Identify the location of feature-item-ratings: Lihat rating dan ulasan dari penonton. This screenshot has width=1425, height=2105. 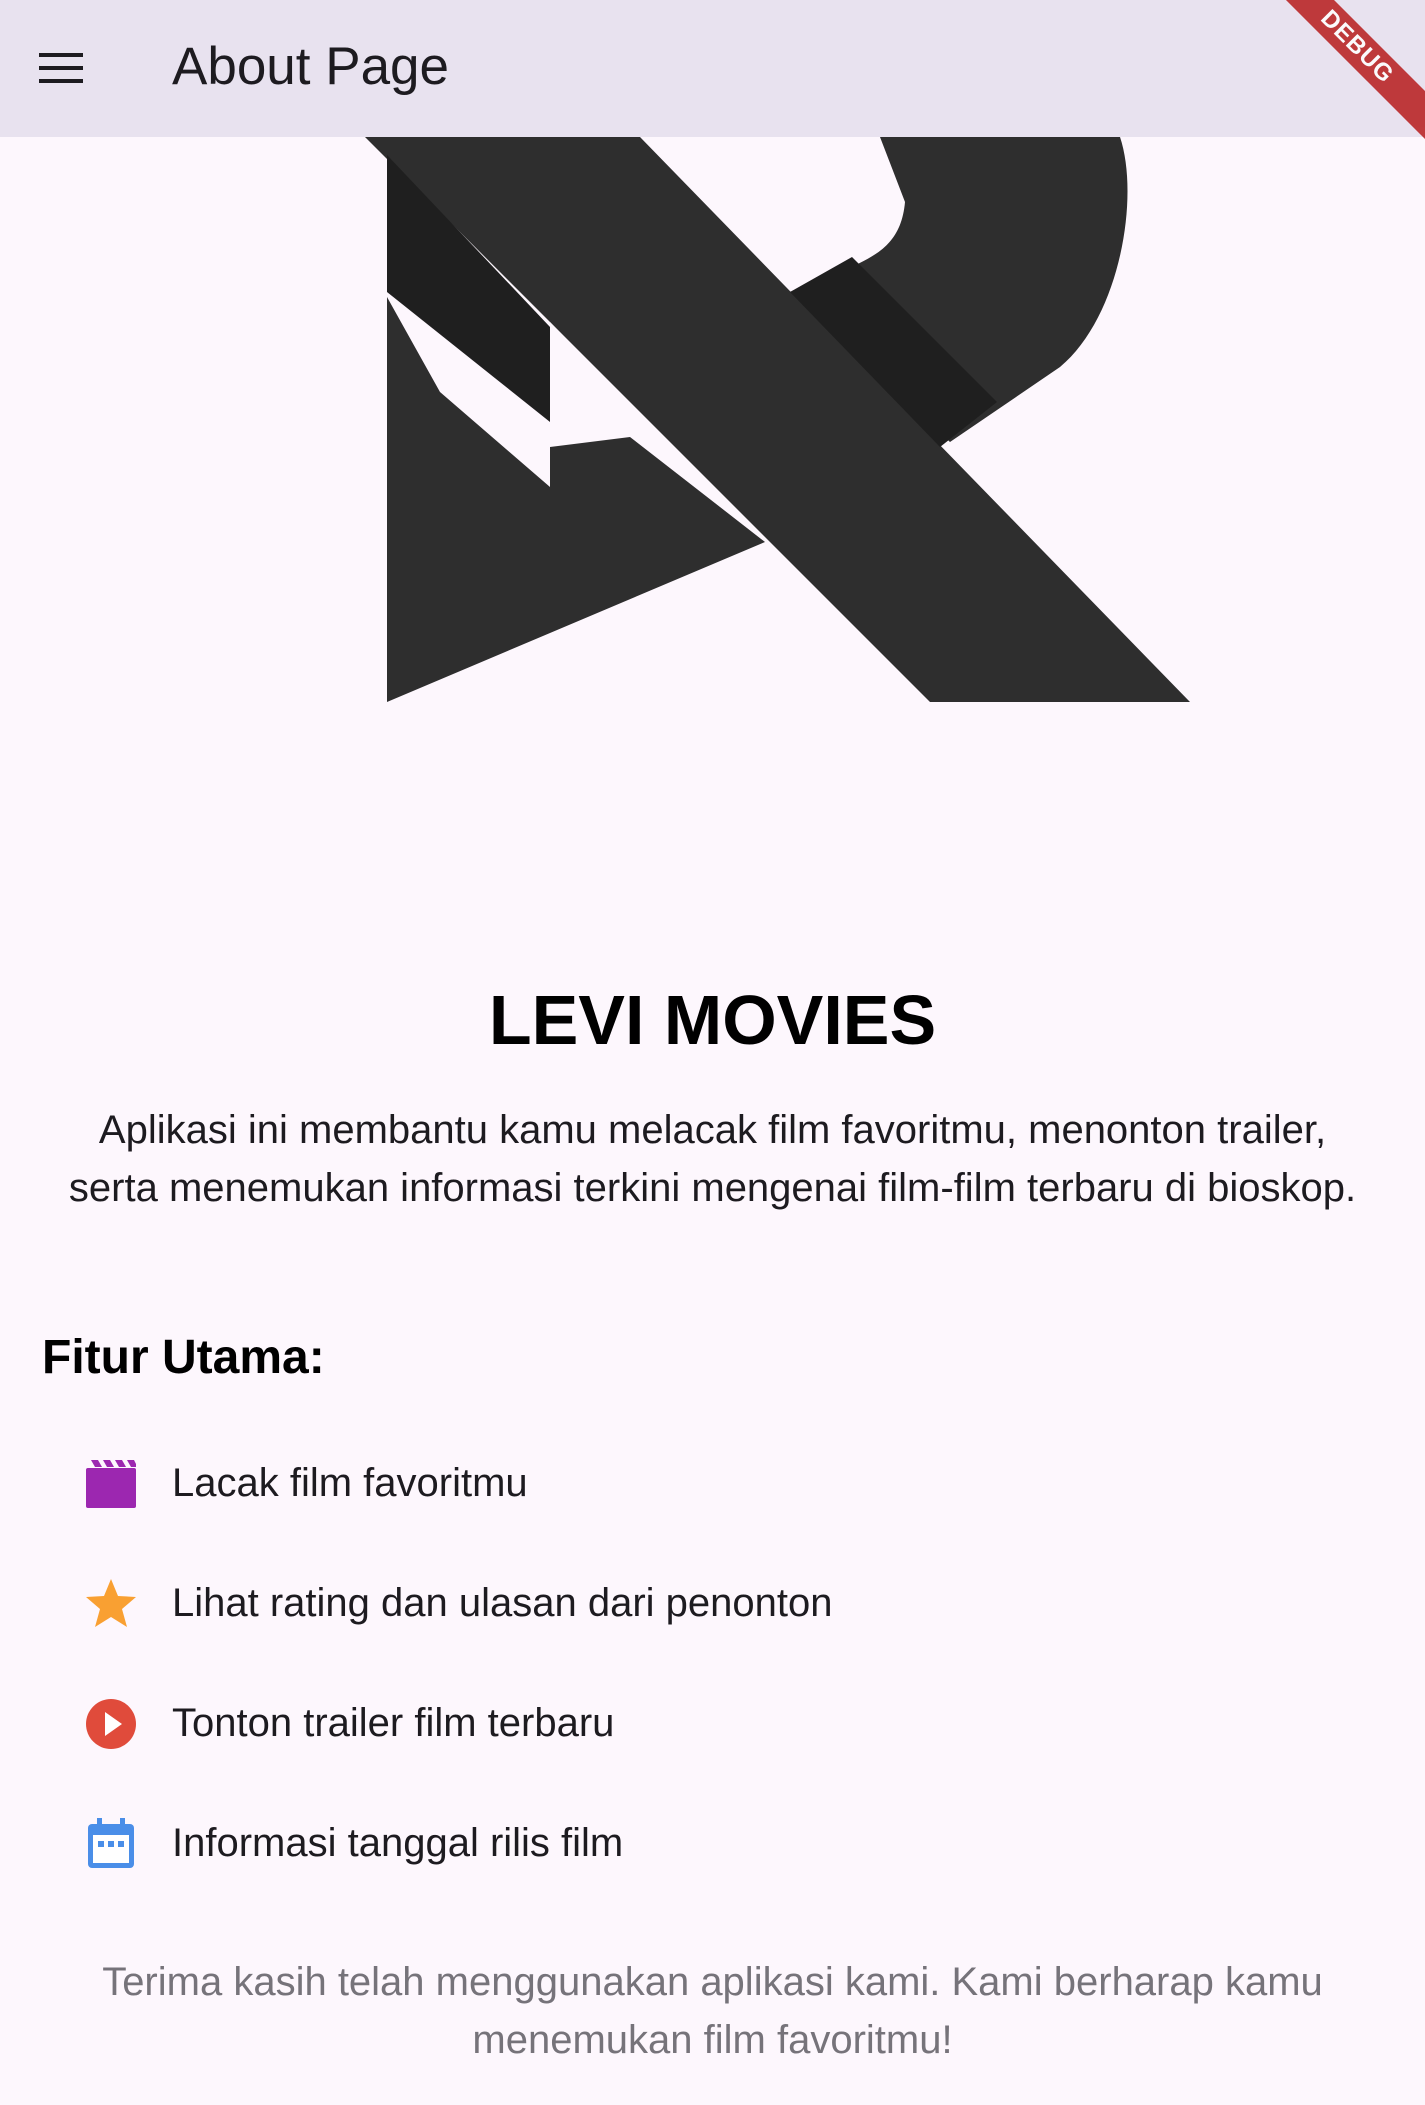
(712, 1602).